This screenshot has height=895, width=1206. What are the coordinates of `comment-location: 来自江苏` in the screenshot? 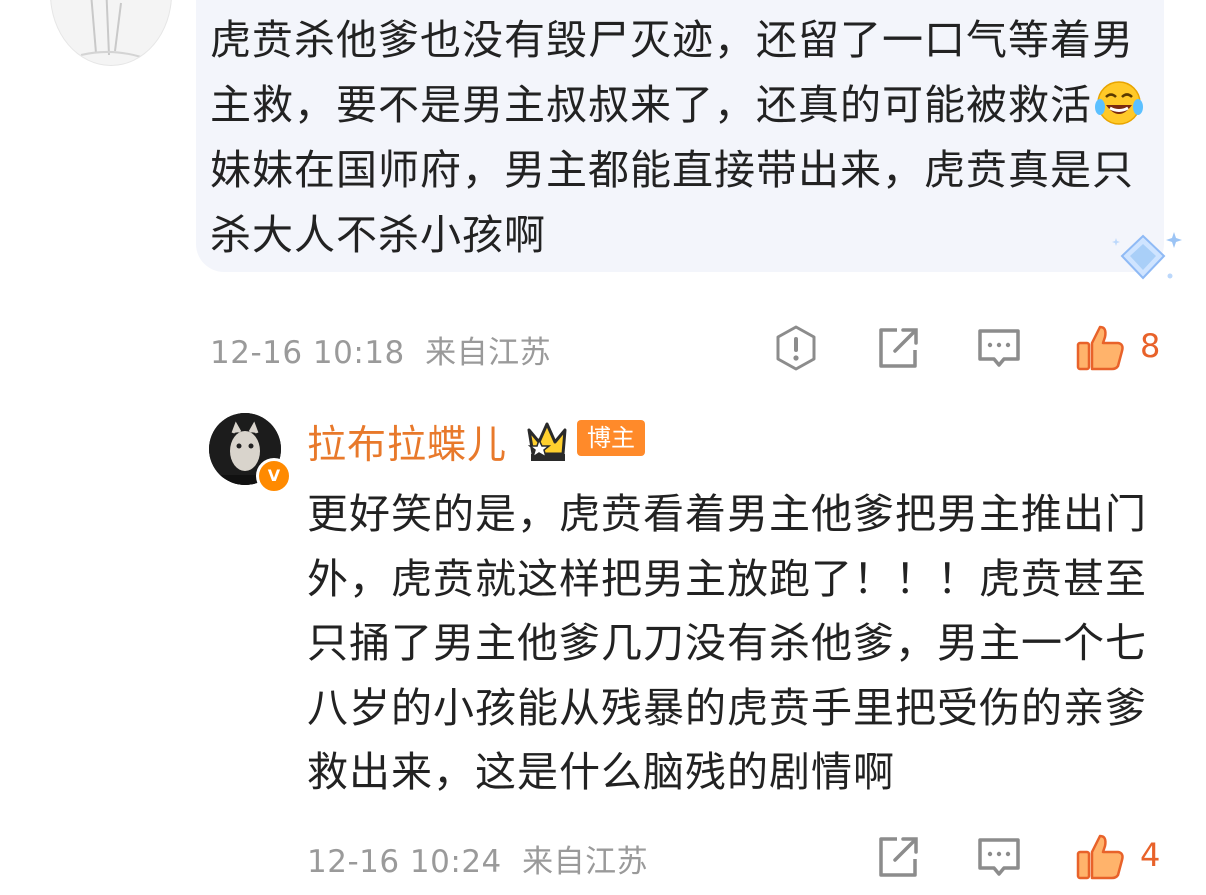 It's located at (488, 353).